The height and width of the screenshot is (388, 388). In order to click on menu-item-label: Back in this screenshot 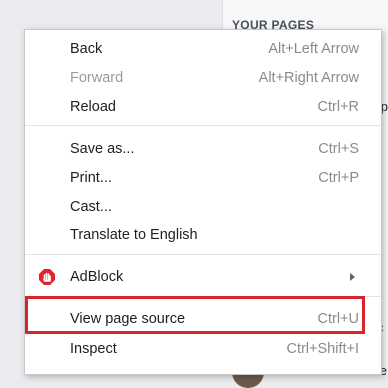, I will do `click(86, 49)`.